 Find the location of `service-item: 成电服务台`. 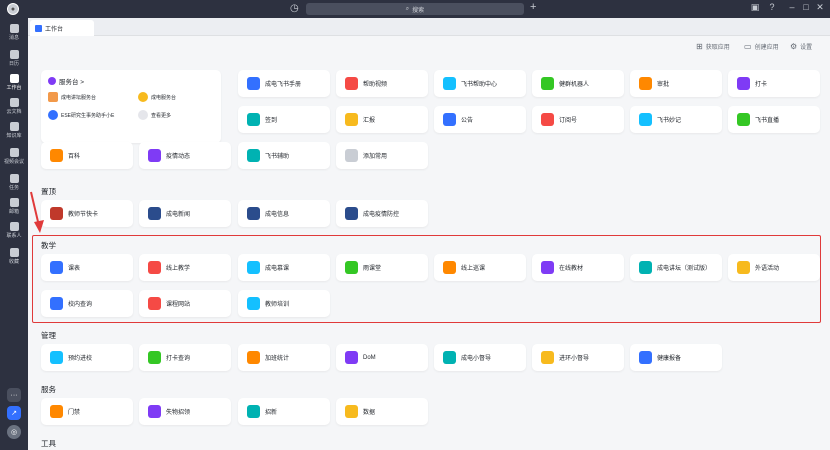

service-item: 成电服务台 is located at coordinates (157, 97).